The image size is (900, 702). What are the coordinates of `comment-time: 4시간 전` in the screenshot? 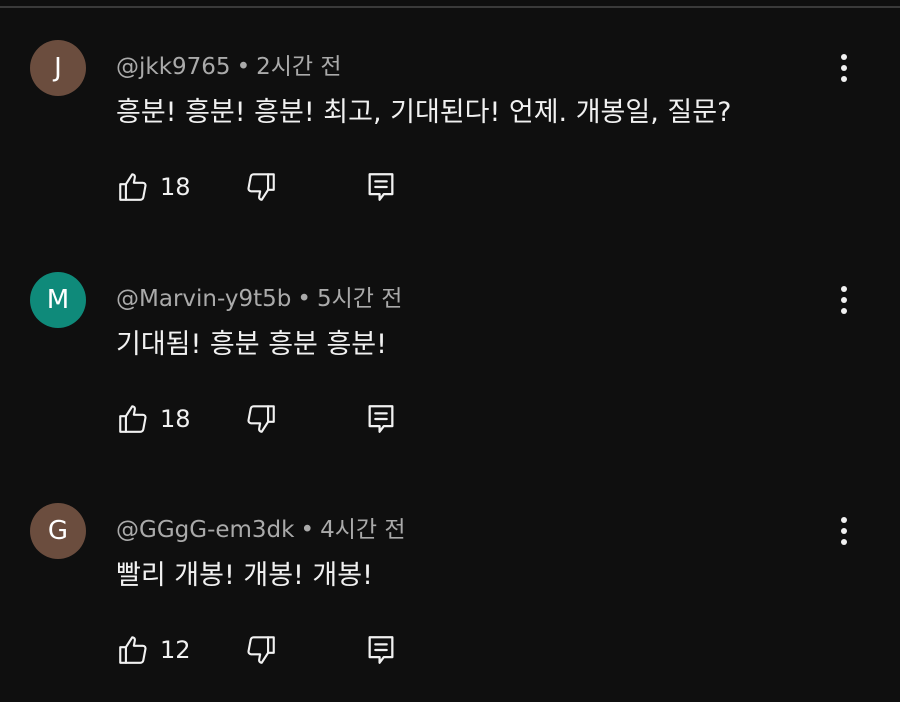 It's located at (362, 530).